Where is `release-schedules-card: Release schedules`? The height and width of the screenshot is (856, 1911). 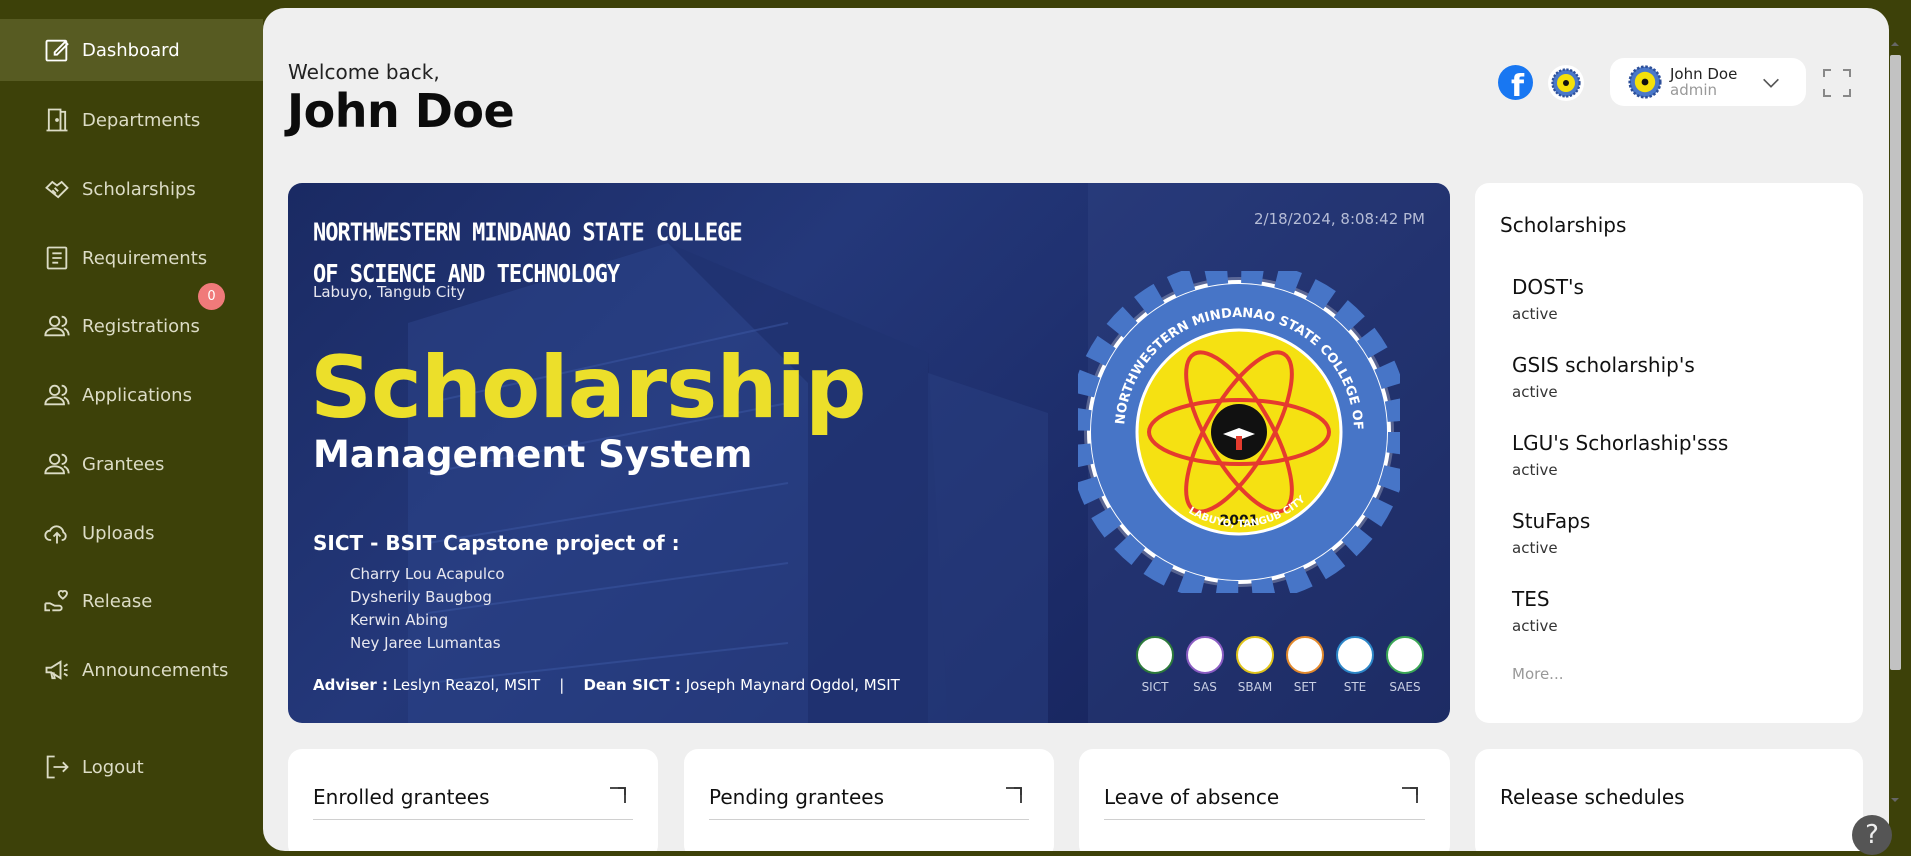
release-schedules-card: Release schedules is located at coordinates (1669, 800).